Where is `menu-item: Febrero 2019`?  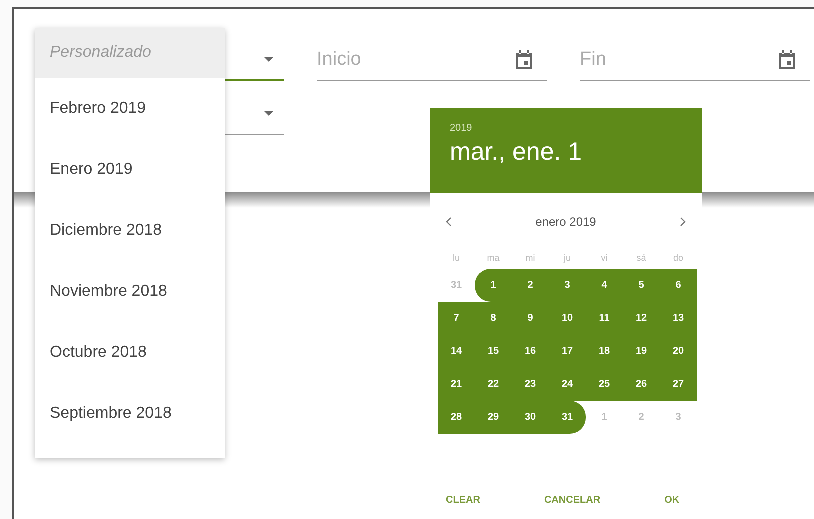 menu-item: Febrero 2019 is located at coordinates (130, 108).